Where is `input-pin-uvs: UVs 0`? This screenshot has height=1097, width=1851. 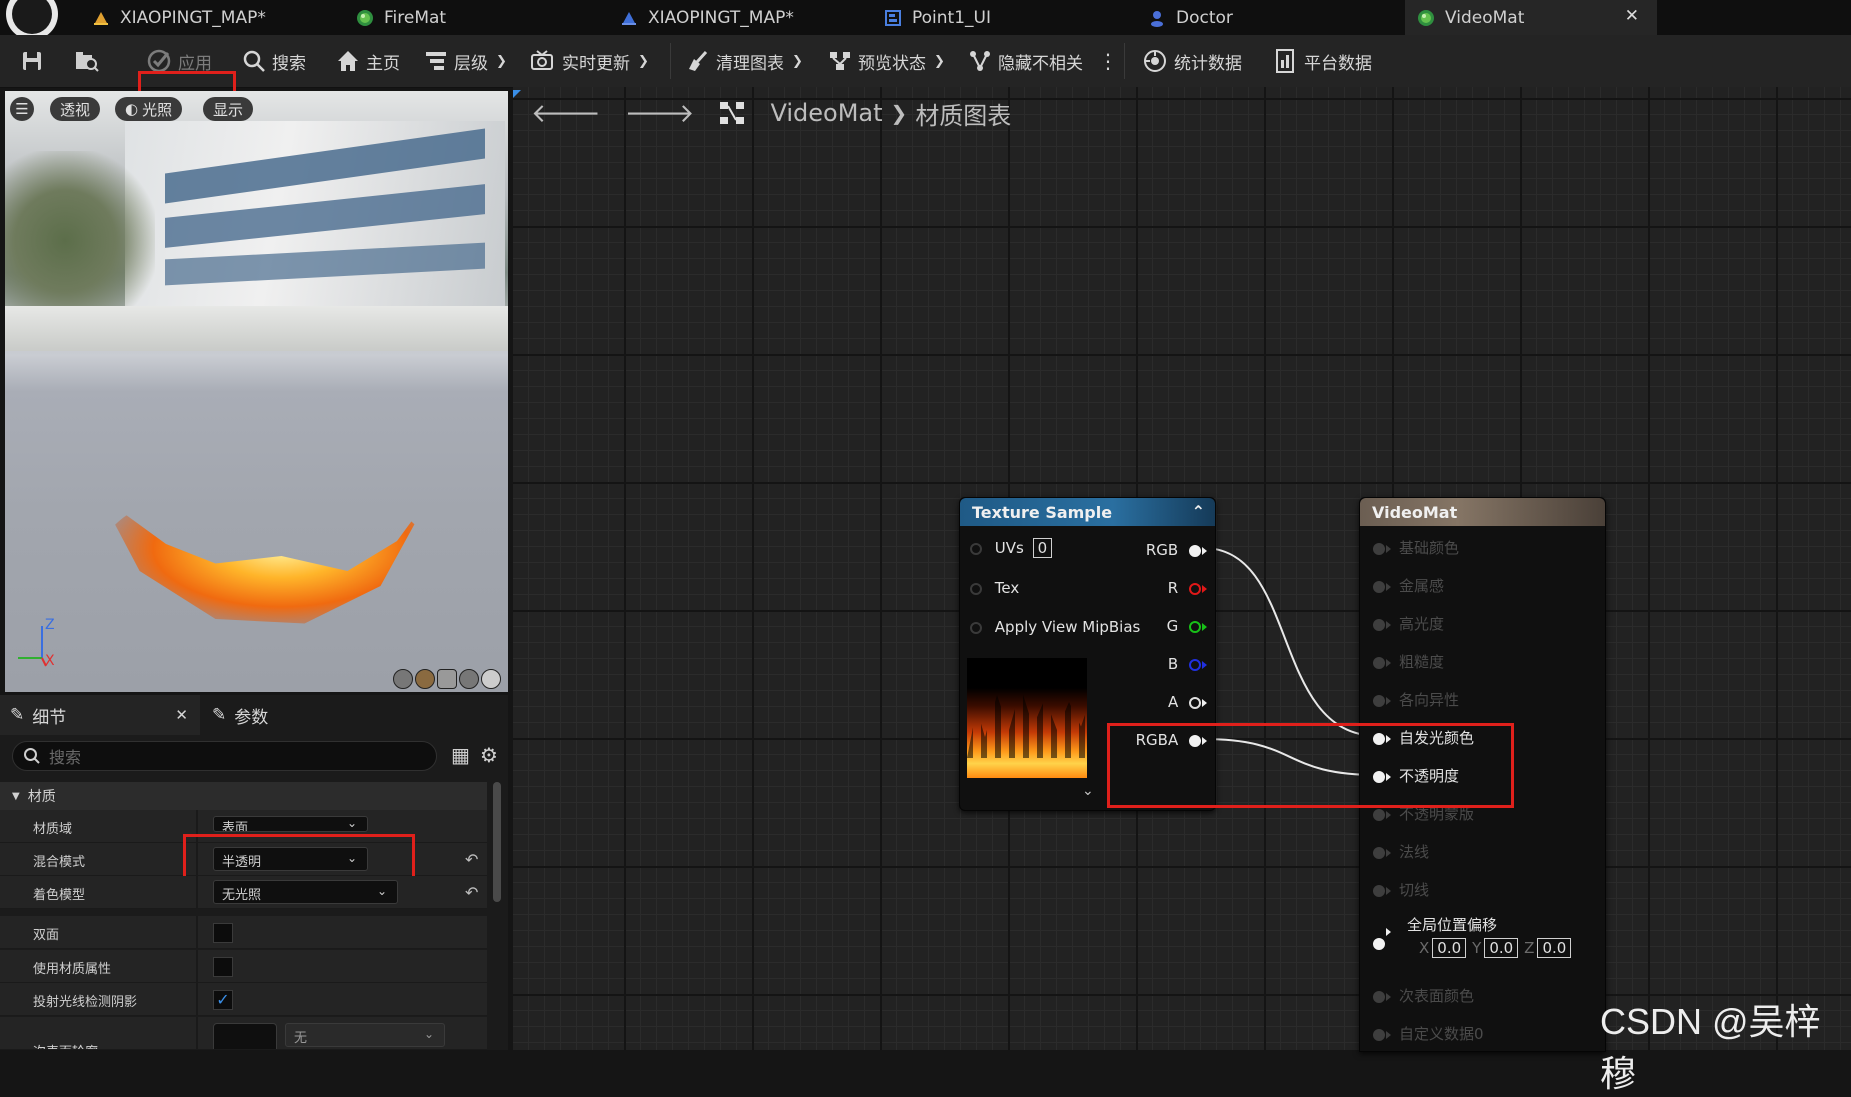 input-pin-uvs: UVs 0 is located at coordinates (1011, 548).